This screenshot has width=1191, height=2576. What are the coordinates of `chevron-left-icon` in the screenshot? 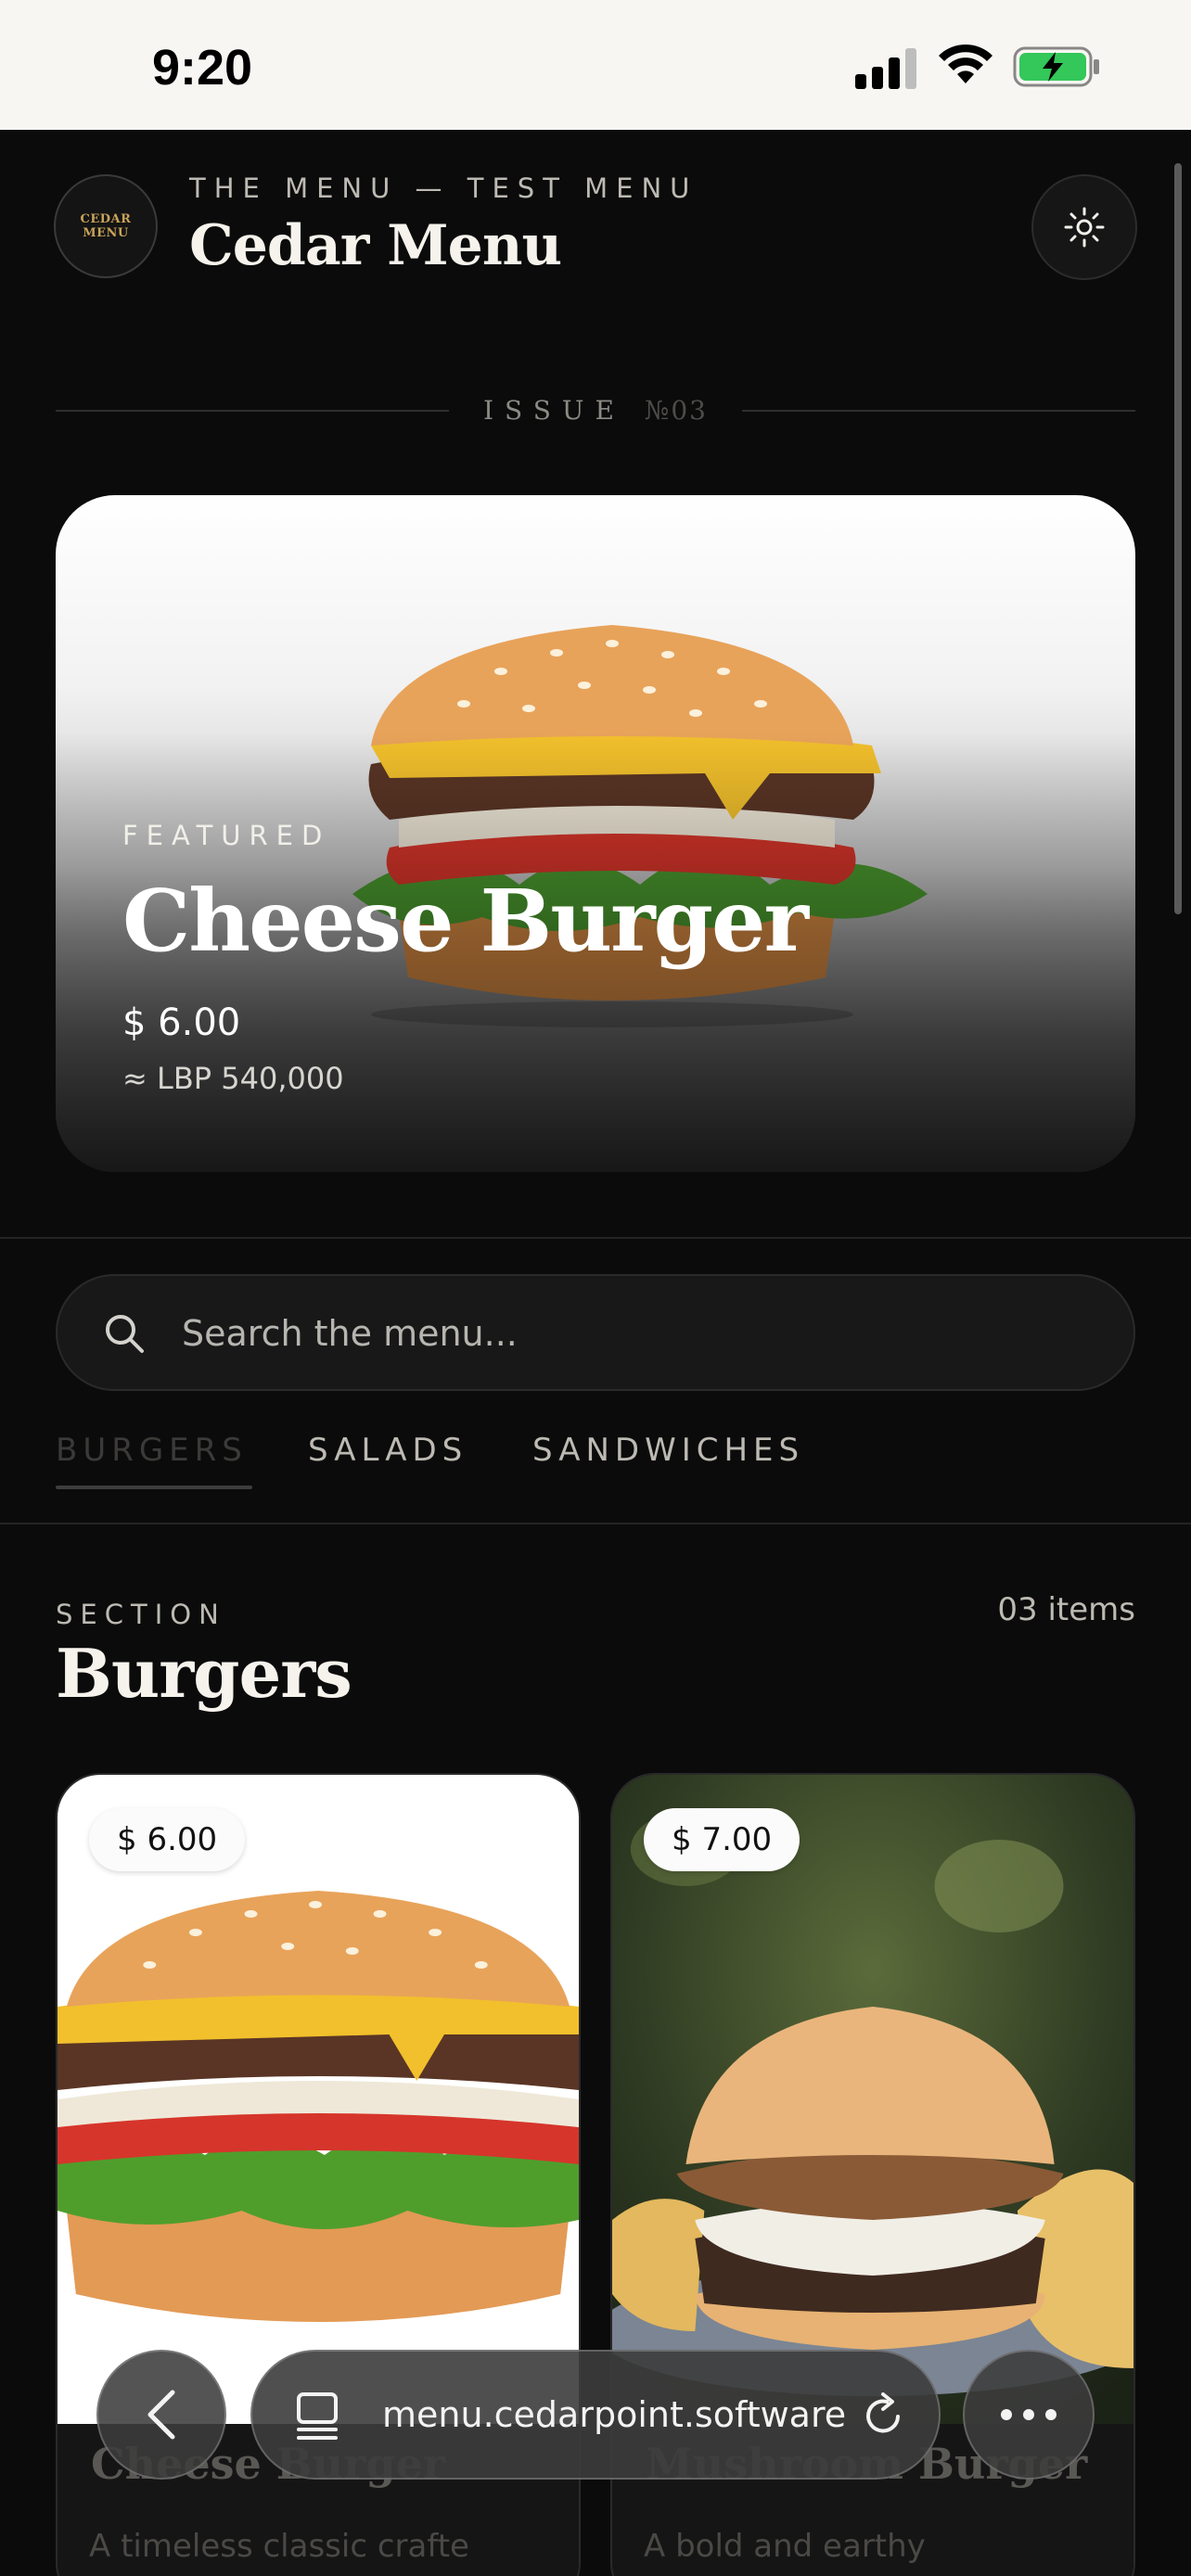 It's located at (161, 2415).